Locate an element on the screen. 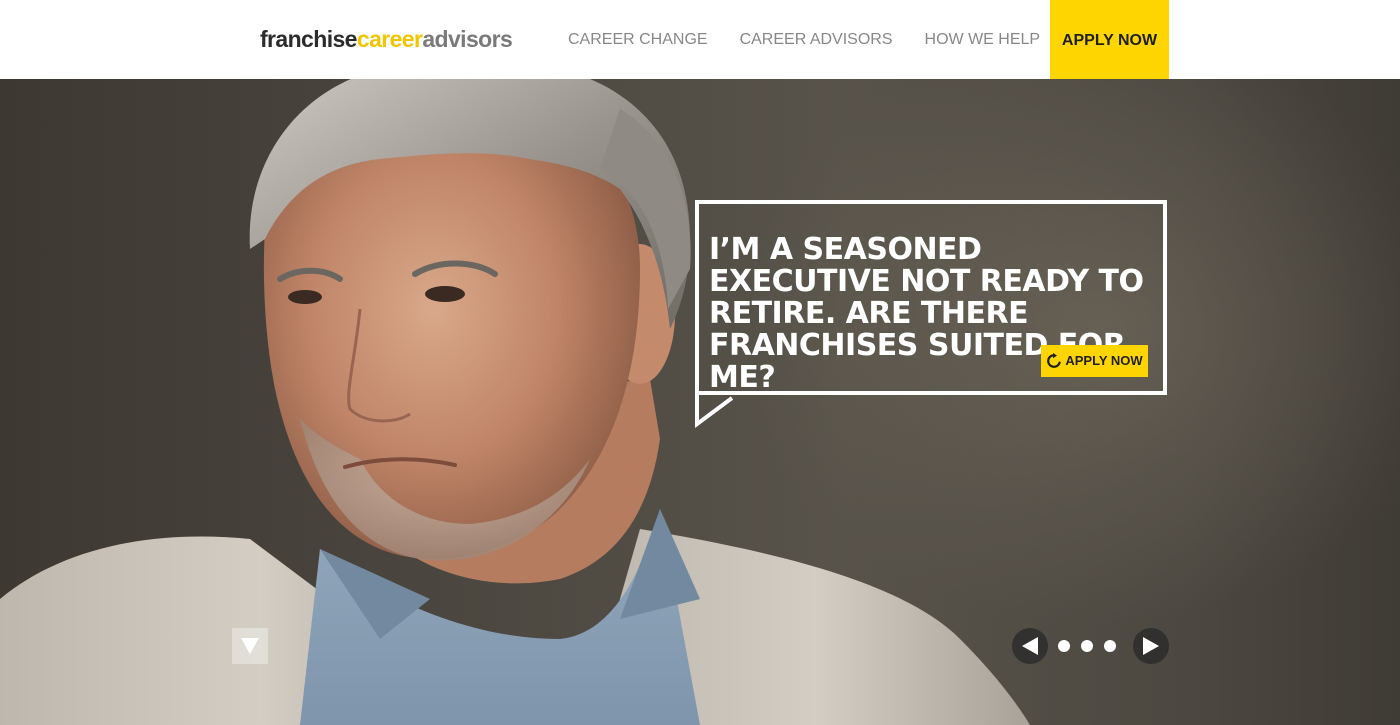 This screenshot has width=1400, height=725. slider-next-button is located at coordinates (1151, 646).